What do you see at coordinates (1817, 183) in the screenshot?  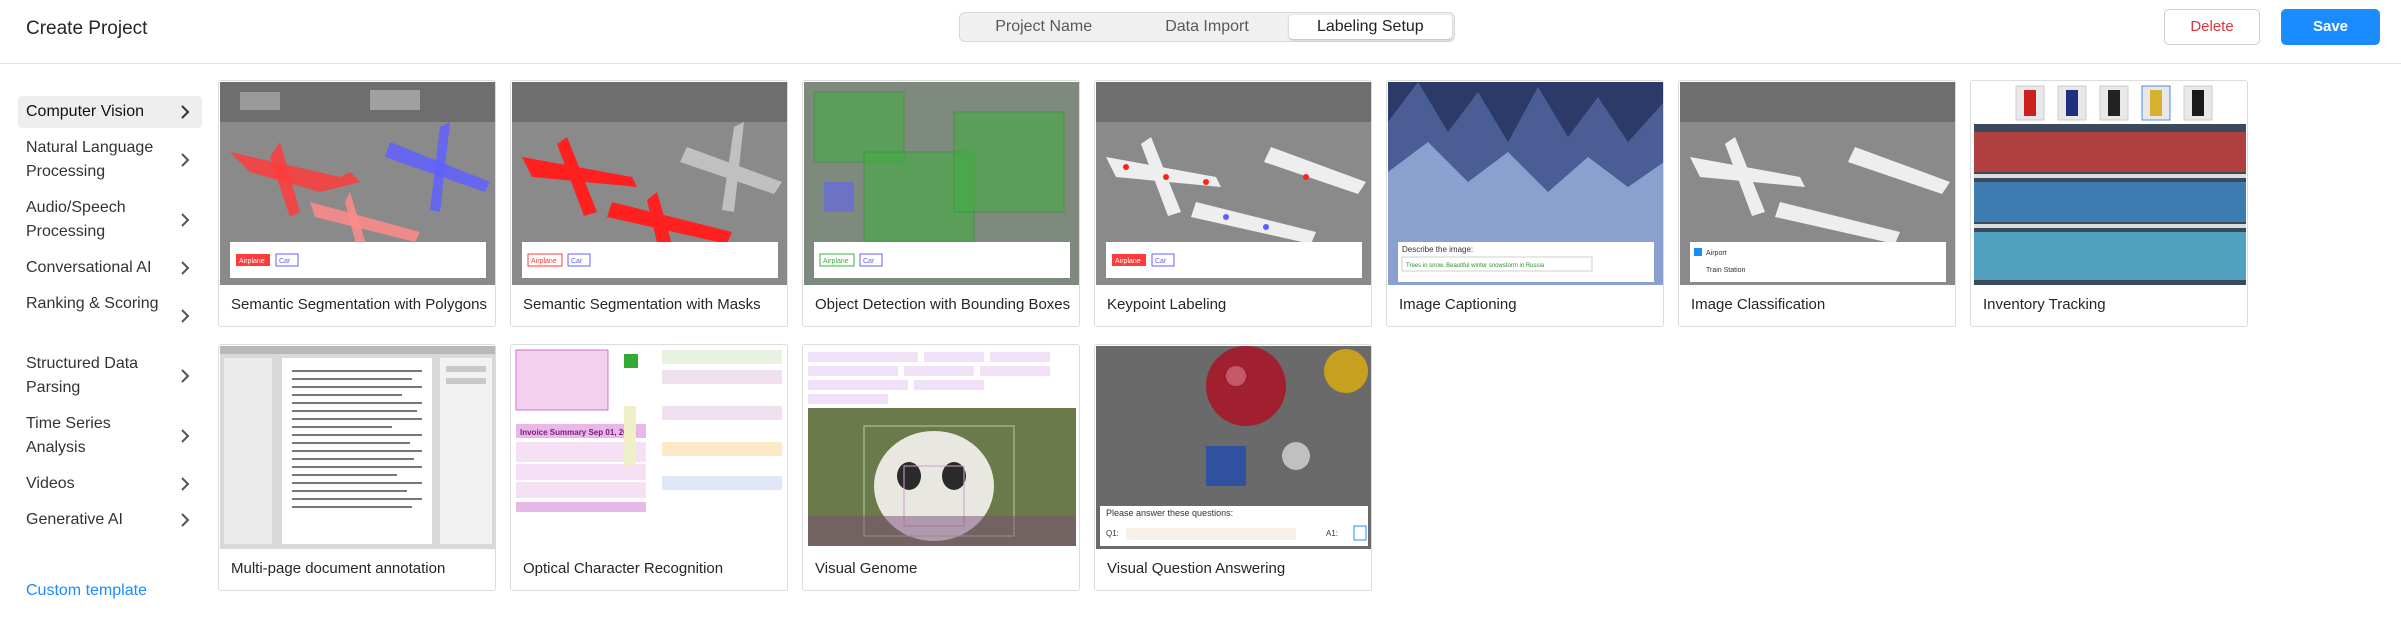 I see `thumbnail-airport-classification: Airport Train Station` at bounding box center [1817, 183].